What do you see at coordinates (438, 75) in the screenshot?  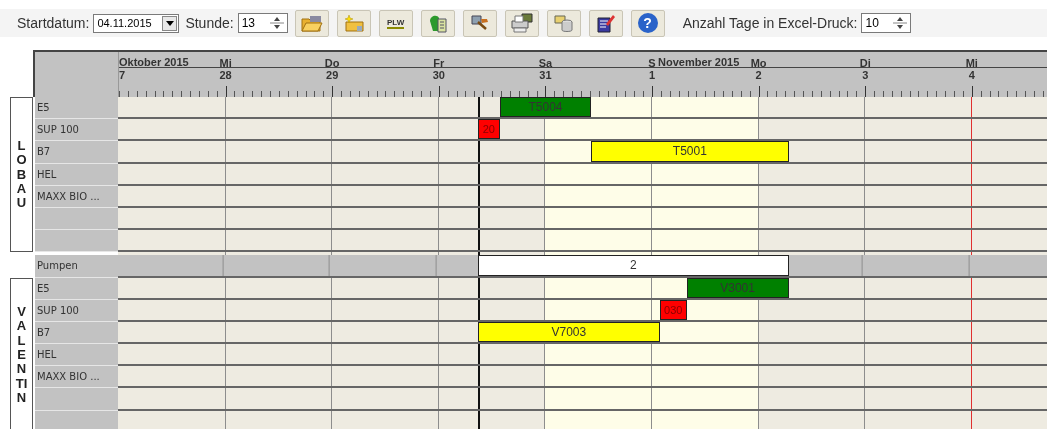 I see `date-label: 30` at bounding box center [438, 75].